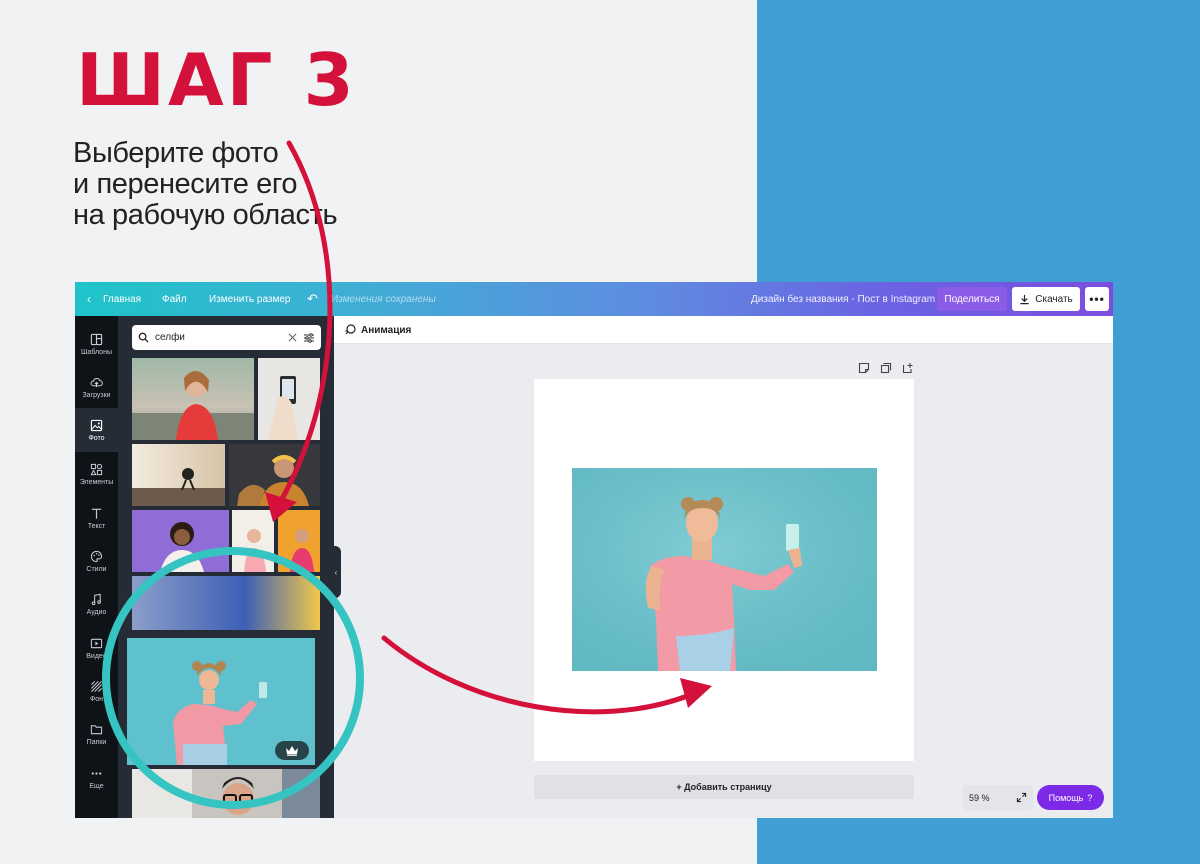 Image resolution: width=1200 pixels, height=864 pixels. What do you see at coordinates (96, 469) in the screenshot?
I see `shapes-icon` at bounding box center [96, 469].